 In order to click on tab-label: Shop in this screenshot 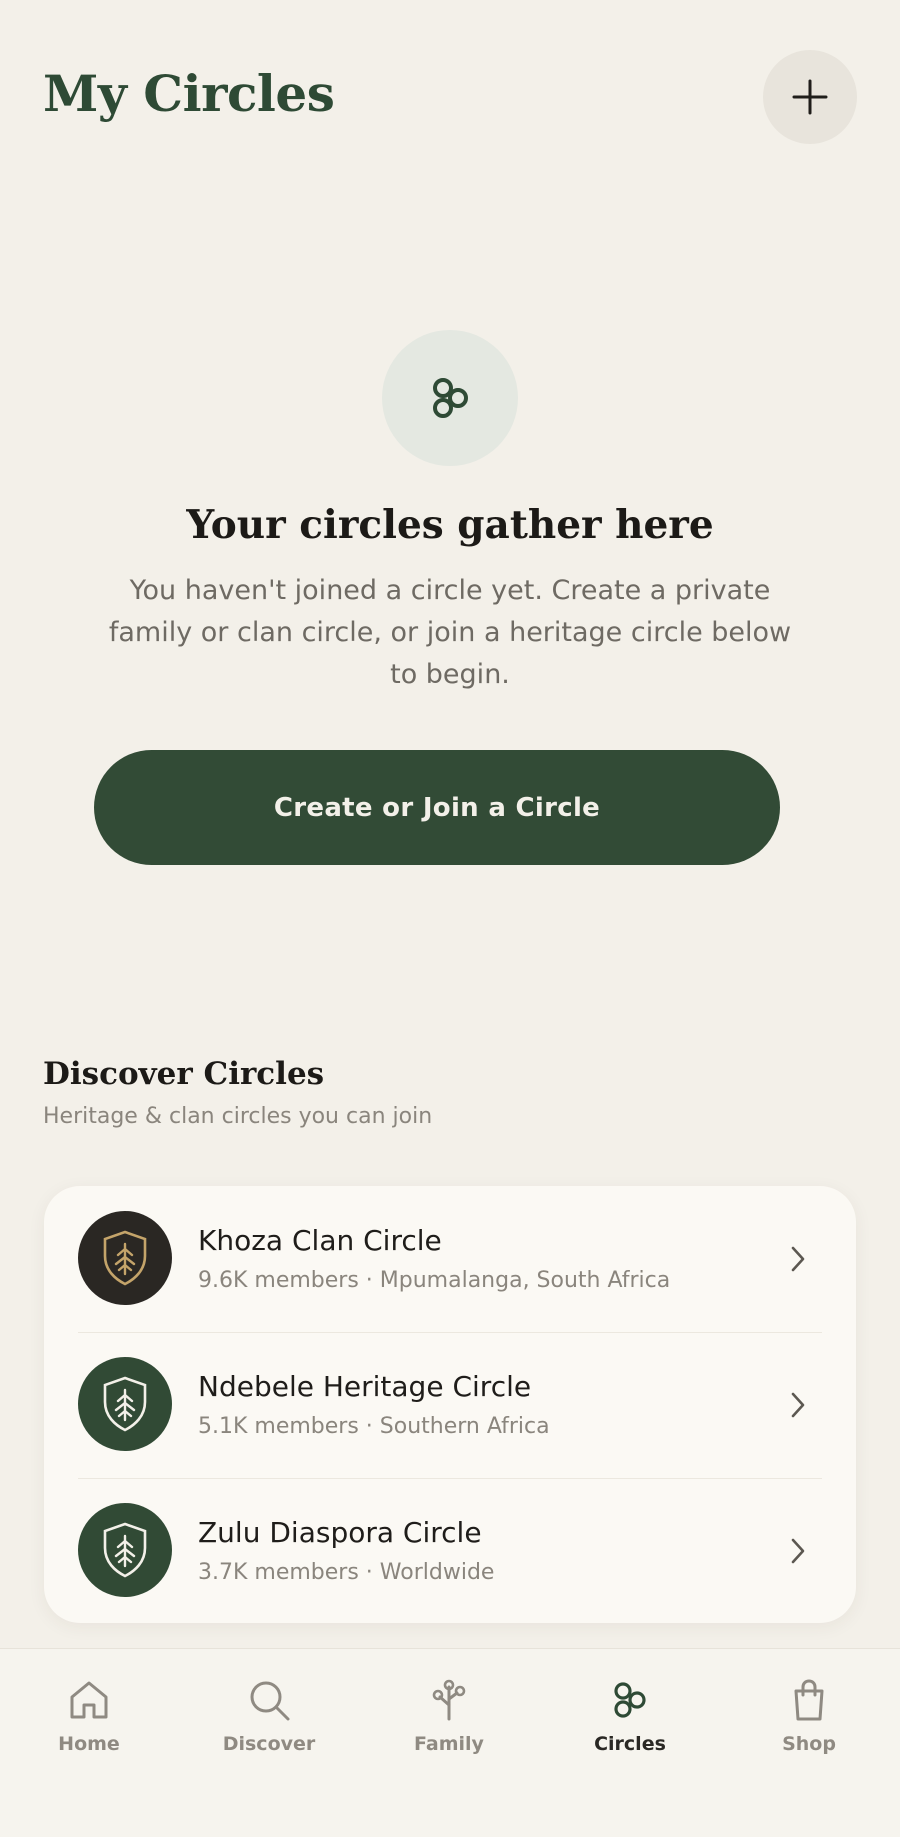, I will do `click(809, 1744)`.